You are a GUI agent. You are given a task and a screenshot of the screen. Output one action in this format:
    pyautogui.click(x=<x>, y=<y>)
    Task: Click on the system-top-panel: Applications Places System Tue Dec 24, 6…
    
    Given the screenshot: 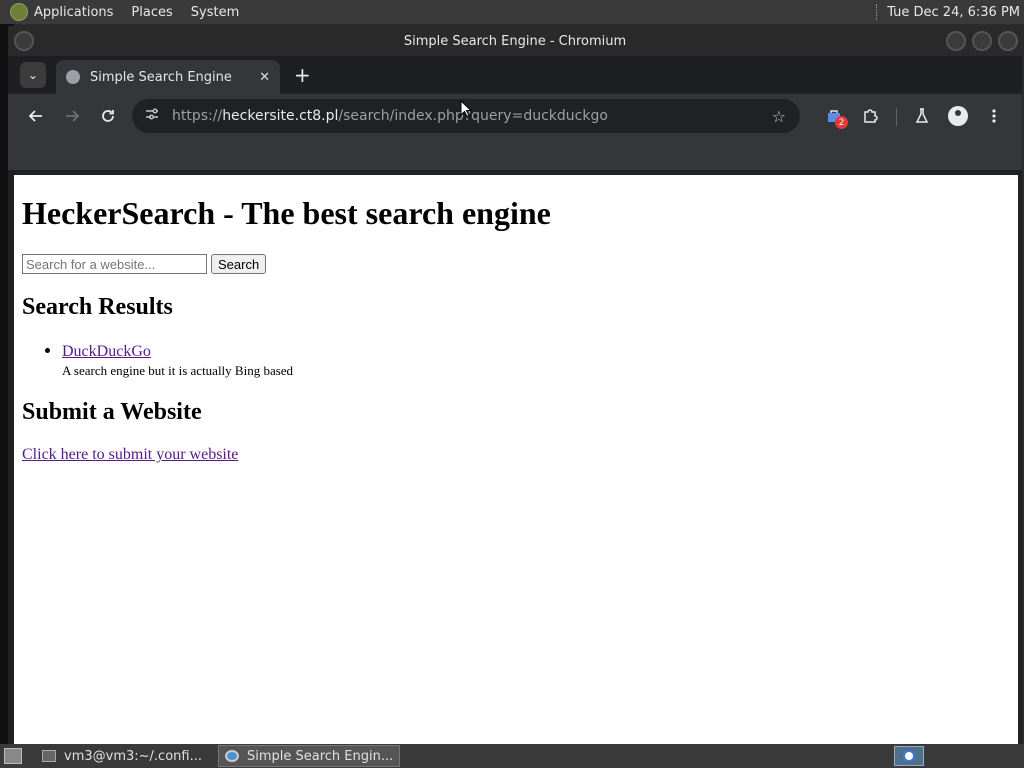 What is the action you would take?
    pyautogui.click(x=512, y=12)
    